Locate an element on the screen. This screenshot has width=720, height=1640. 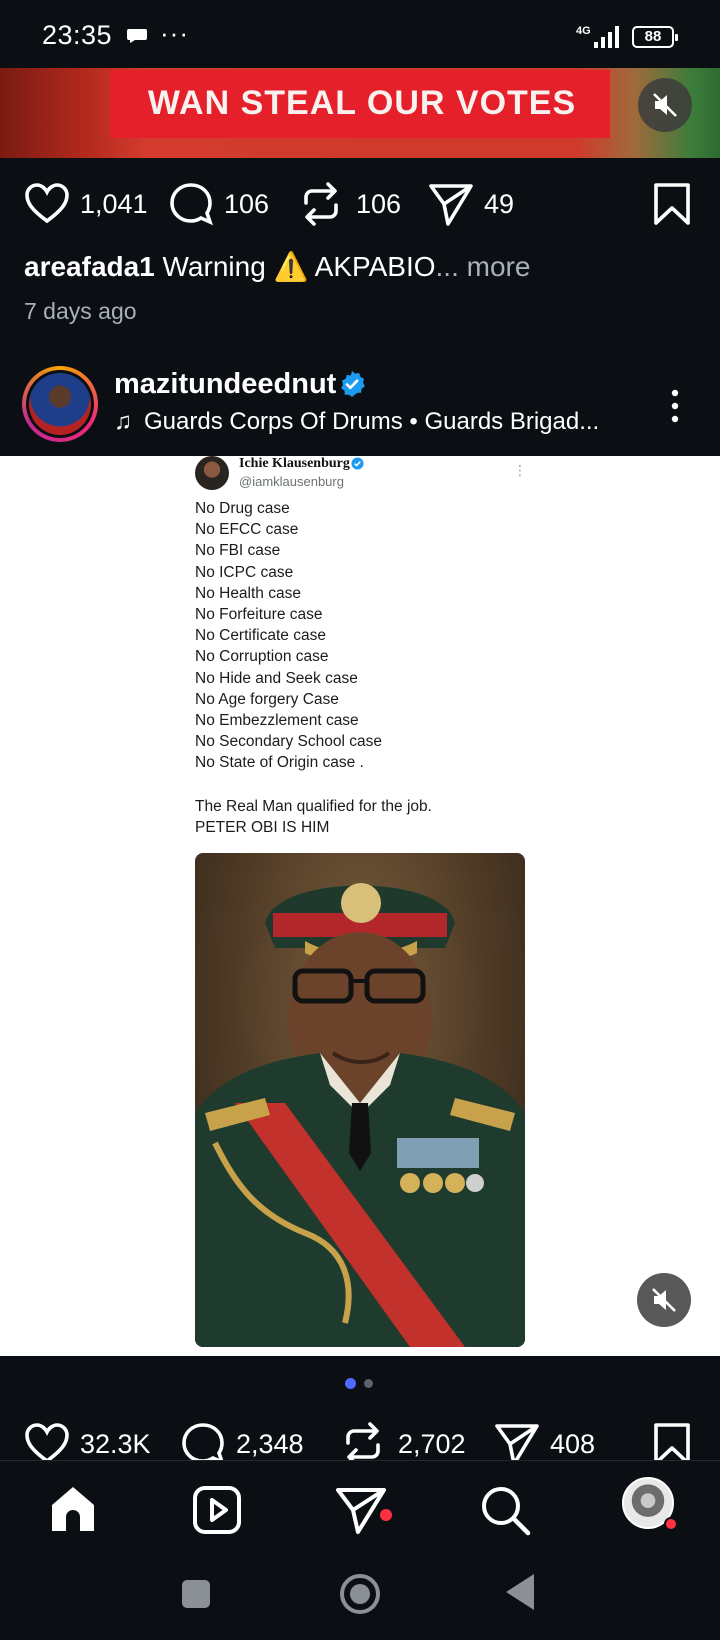
tweet-line: No Health case is located at coordinates (248, 593).